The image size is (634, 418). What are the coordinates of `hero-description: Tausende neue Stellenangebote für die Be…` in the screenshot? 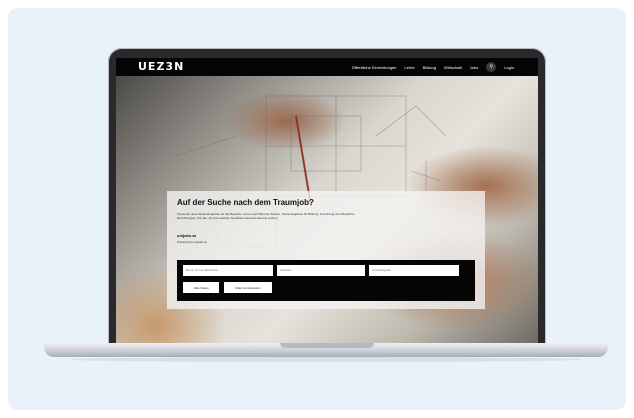 It's located at (266, 216).